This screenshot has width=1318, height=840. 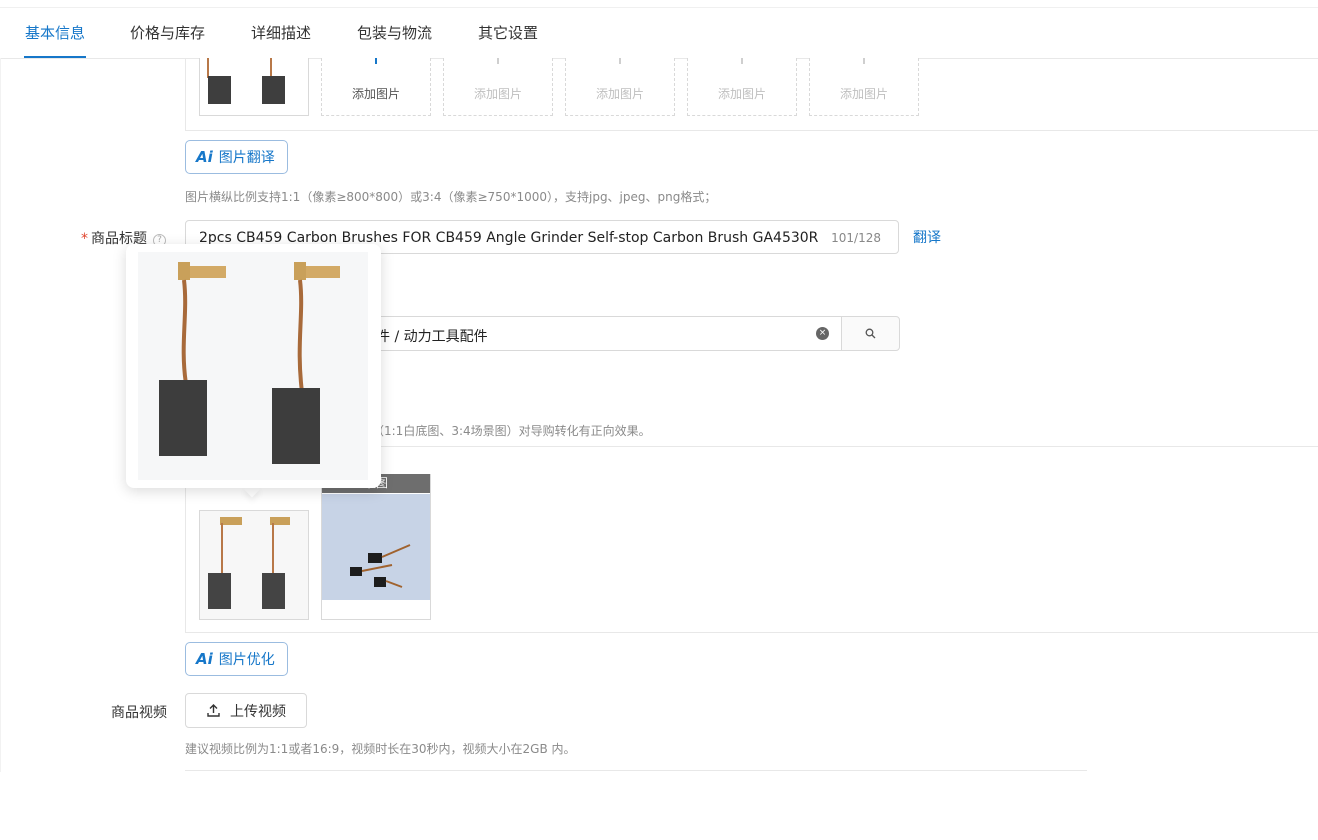 I want to click on category-search-button, so click(x=870, y=333).